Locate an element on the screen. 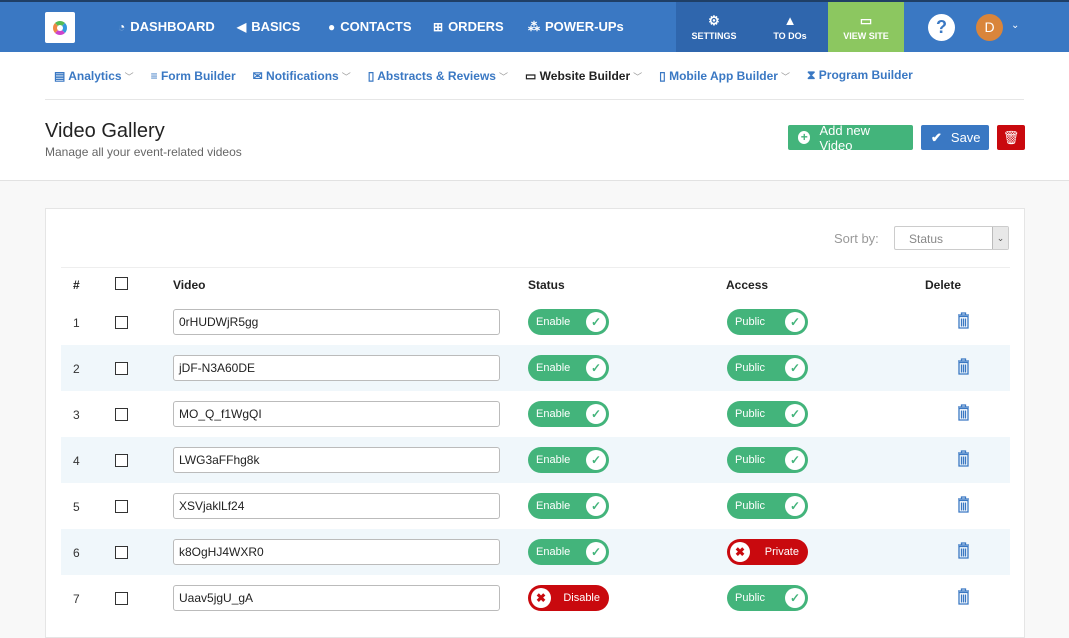 The image size is (1069, 638). nav-dashboard: ◔ DASHBOARD is located at coordinates (166, 26).